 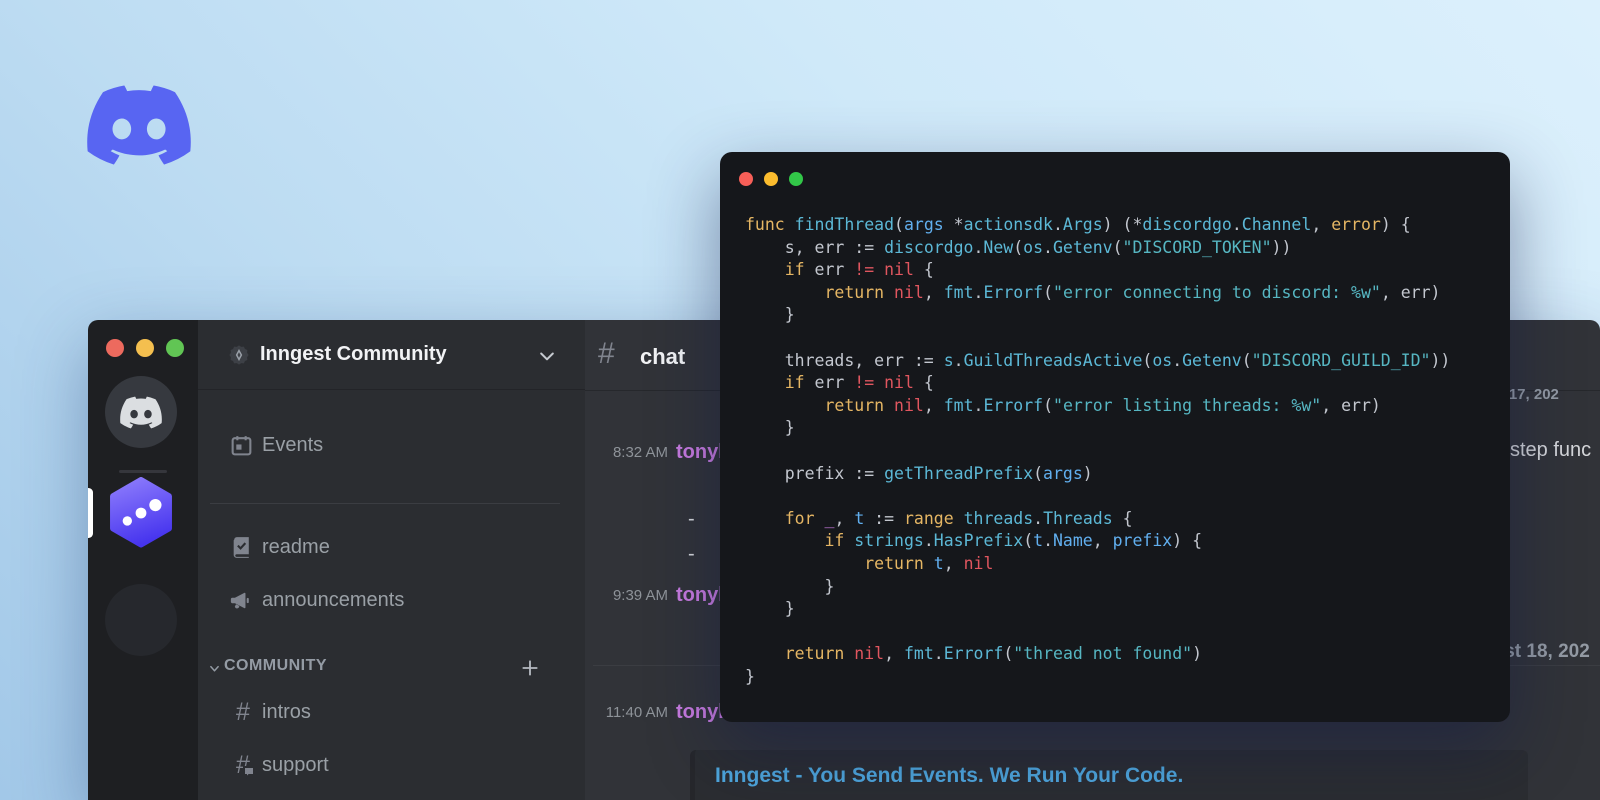 I want to click on code-token: }, so click(x=750, y=676).